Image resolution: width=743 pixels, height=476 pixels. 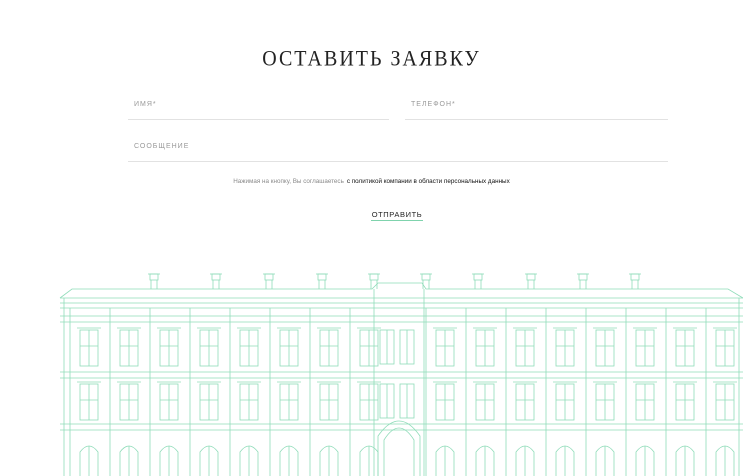 I want to click on phone-field-wrap, so click(x=536, y=106).